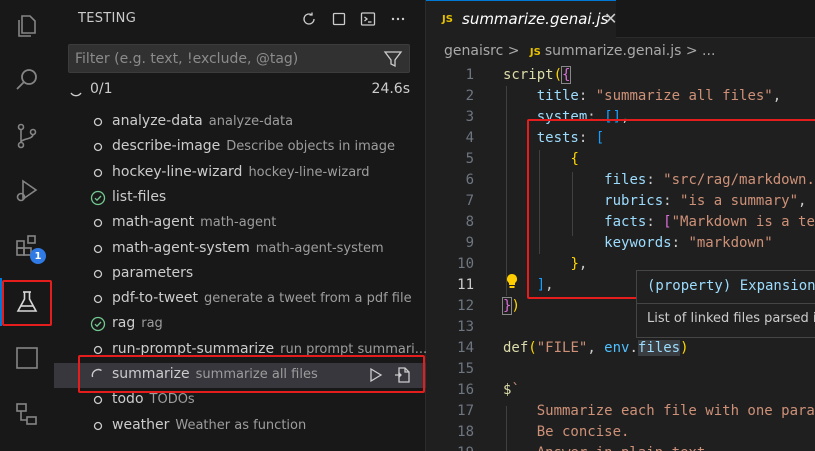 The width and height of the screenshot is (815, 451). I want to click on test-name: math-agent-system, so click(181, 247).